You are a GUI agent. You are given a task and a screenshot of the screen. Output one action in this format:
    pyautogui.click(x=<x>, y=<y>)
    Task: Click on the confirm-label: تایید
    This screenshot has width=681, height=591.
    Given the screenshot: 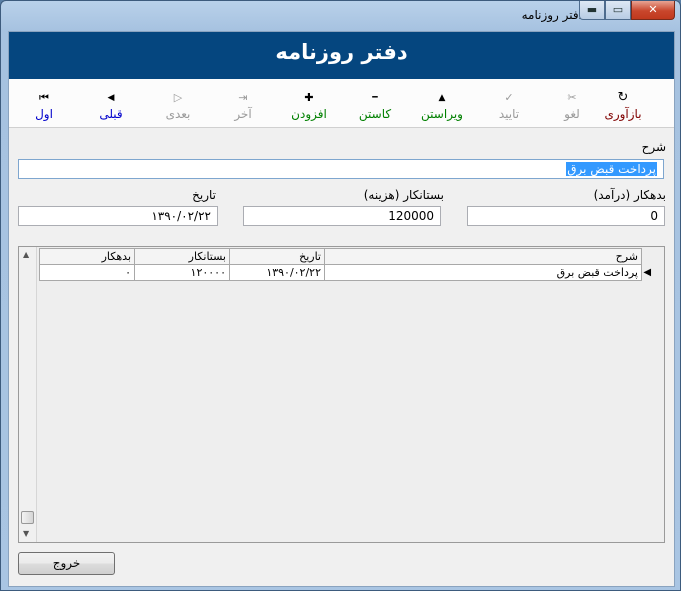 What is the action you would take?
    pyautogui.click(x=509, y=114)
    